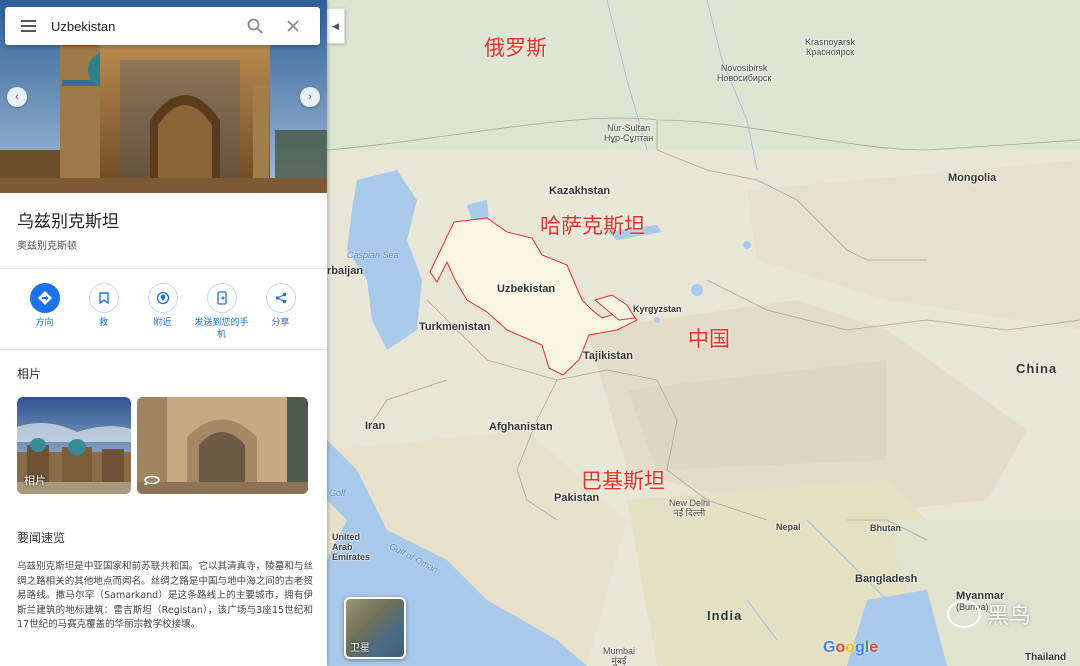 The width and height of the screenshot is (1080, 666). What do you see at coordinates (74, 445) in the screenshot?
I see `photo-tile: 相片` at bounding box center [74, 445].